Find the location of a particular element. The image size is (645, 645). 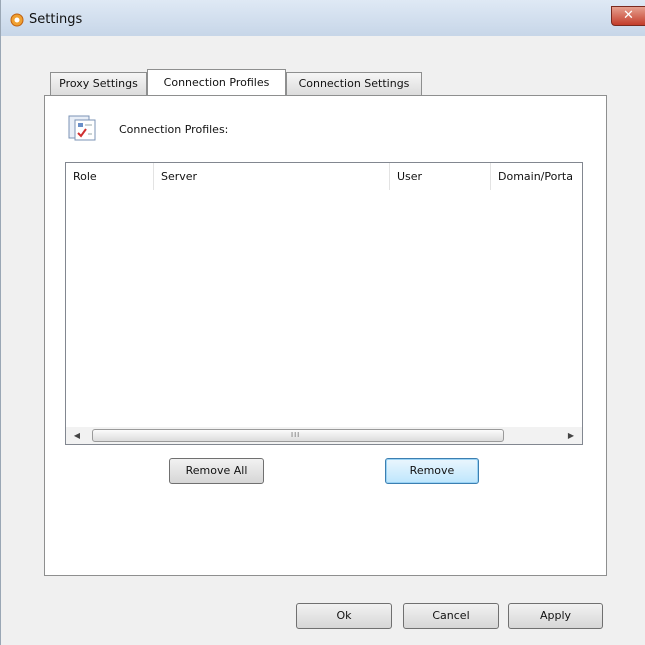

close-icon: ✕ is located at coordinates (628, 15).